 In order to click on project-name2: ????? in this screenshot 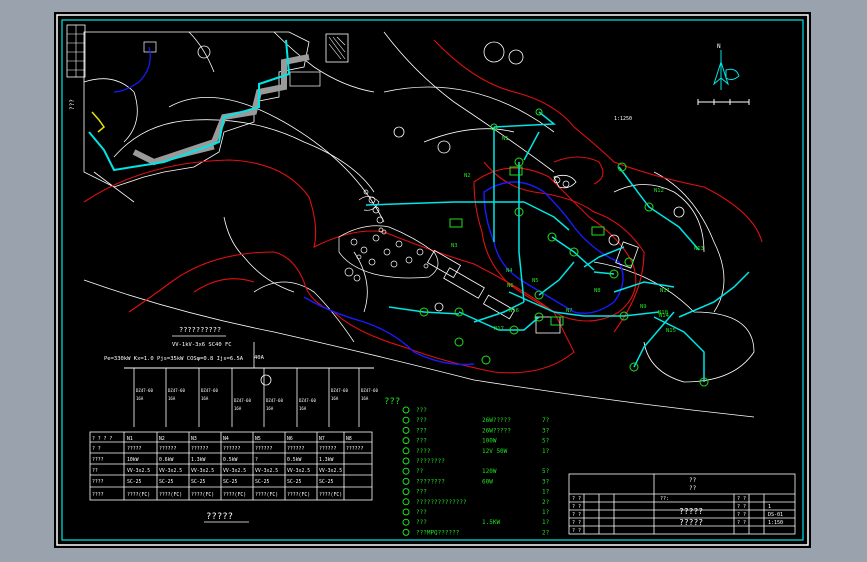, I will do `click(691, 522)`.